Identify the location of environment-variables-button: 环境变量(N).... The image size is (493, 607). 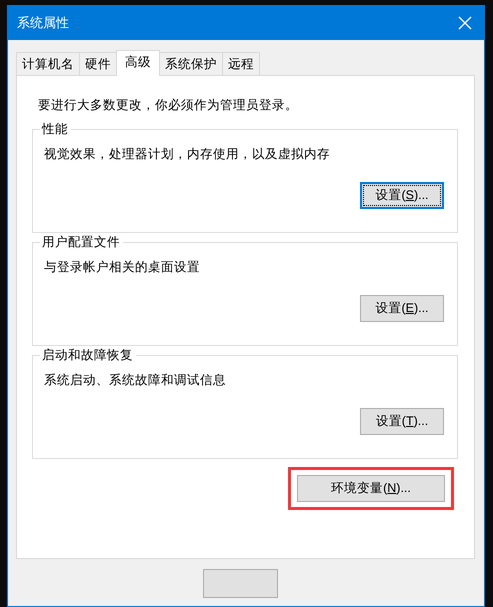
(371, 488).